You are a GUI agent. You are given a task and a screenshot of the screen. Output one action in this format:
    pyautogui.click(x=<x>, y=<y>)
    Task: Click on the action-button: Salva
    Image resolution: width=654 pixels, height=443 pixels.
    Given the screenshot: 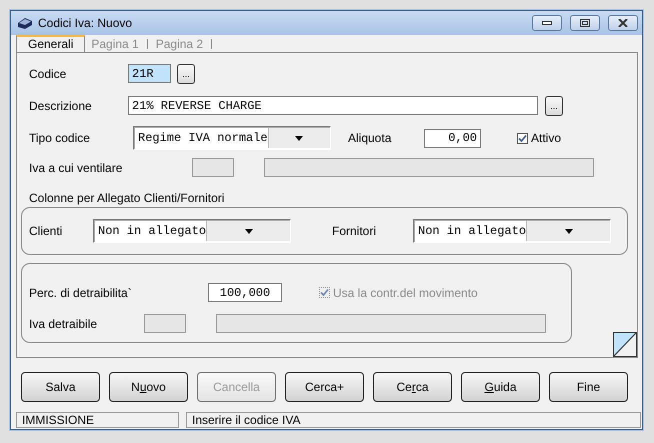 What is the action you would take?
    pyautogui.click(x=60, y=387)
    